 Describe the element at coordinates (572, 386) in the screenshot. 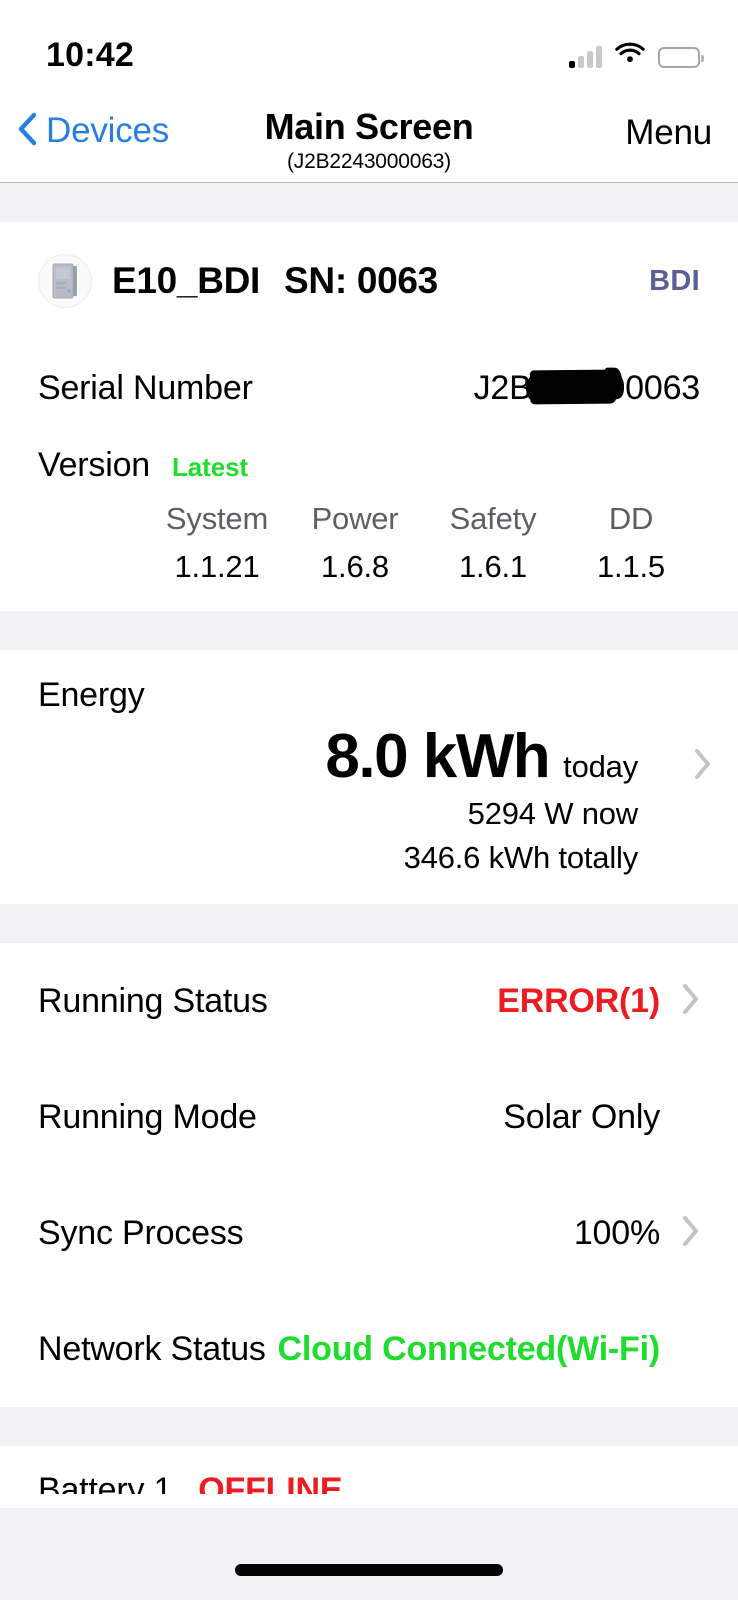

I see `redaction-mark` at that location.